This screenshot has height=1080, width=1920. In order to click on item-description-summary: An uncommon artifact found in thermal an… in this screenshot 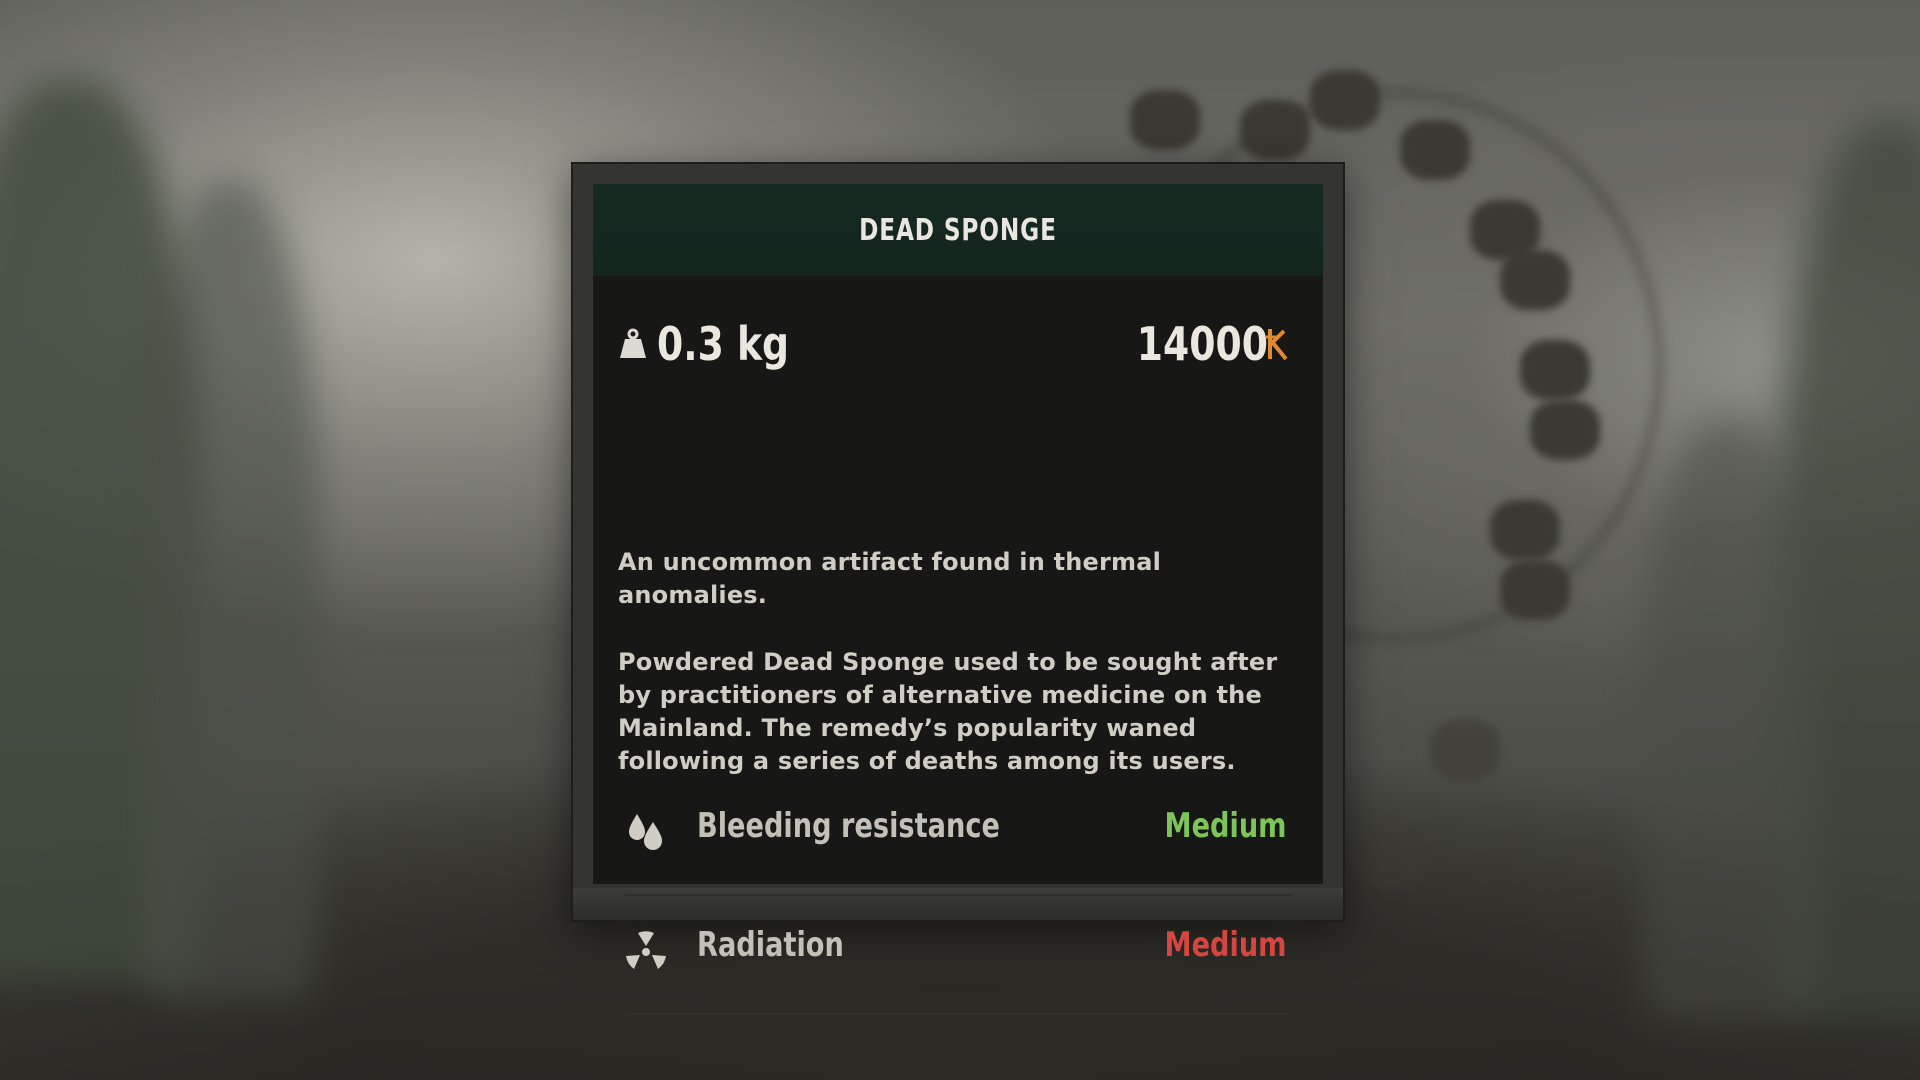, I will do `click(890, 578)`.